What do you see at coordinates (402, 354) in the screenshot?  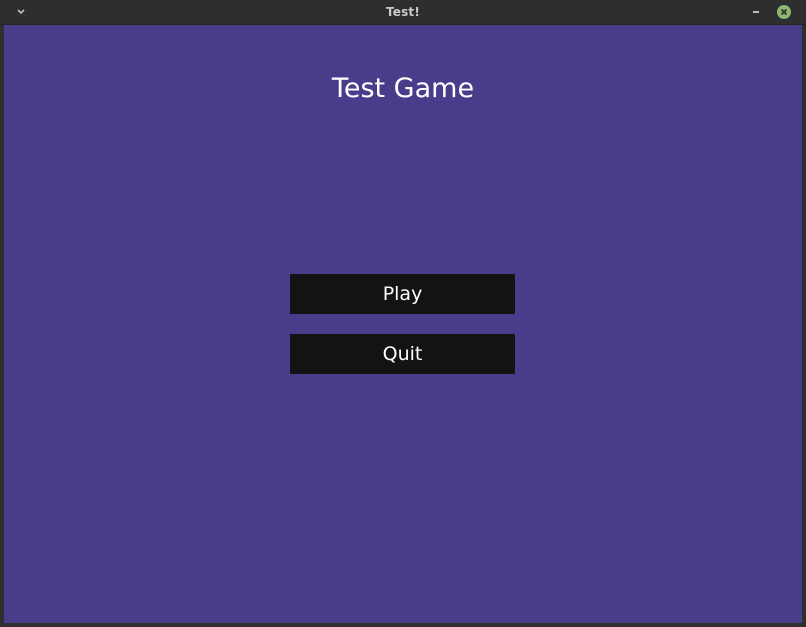 I see `quit-button: Quit` at bounding box center [402, 354].